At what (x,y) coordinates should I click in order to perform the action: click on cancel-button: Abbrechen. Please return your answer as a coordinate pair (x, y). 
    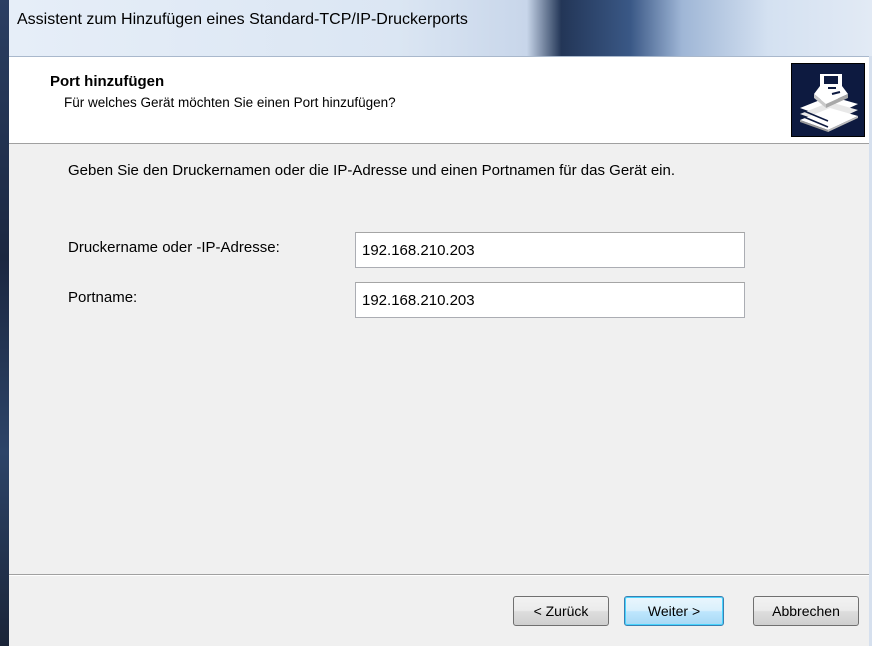
    Looking at the image, I should click on (806, 611).